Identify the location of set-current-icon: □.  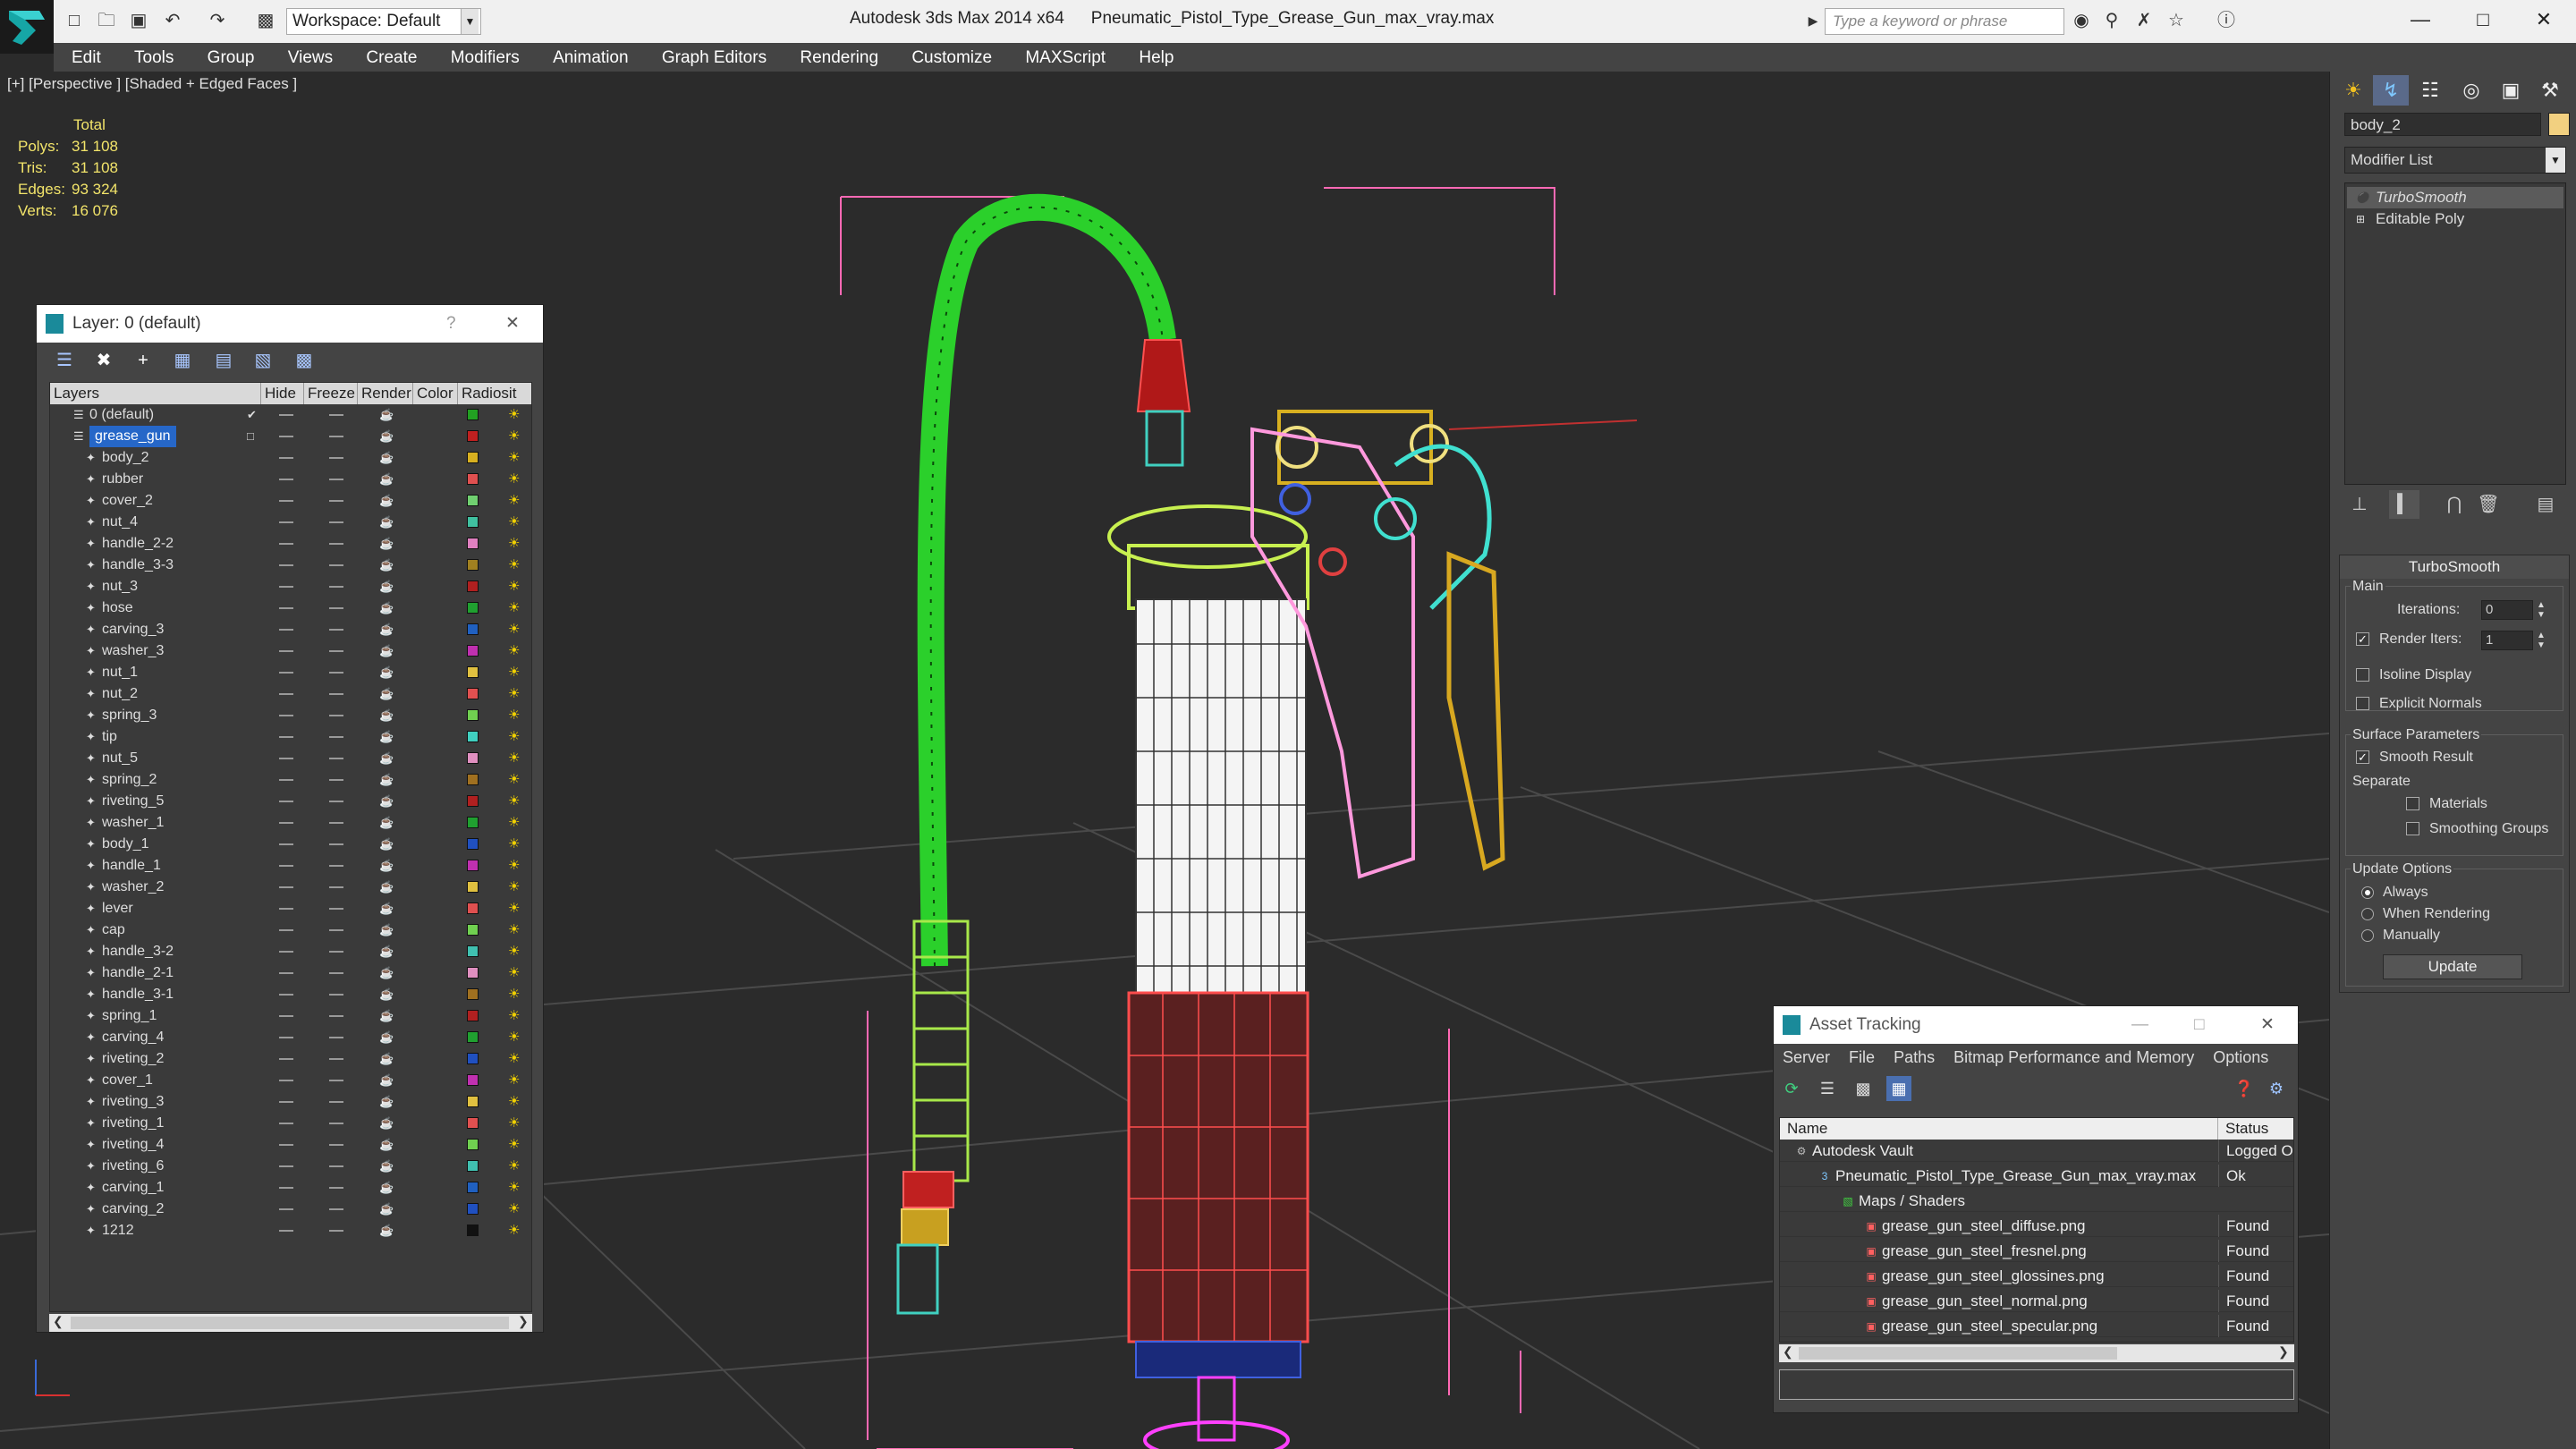
(253, 436).